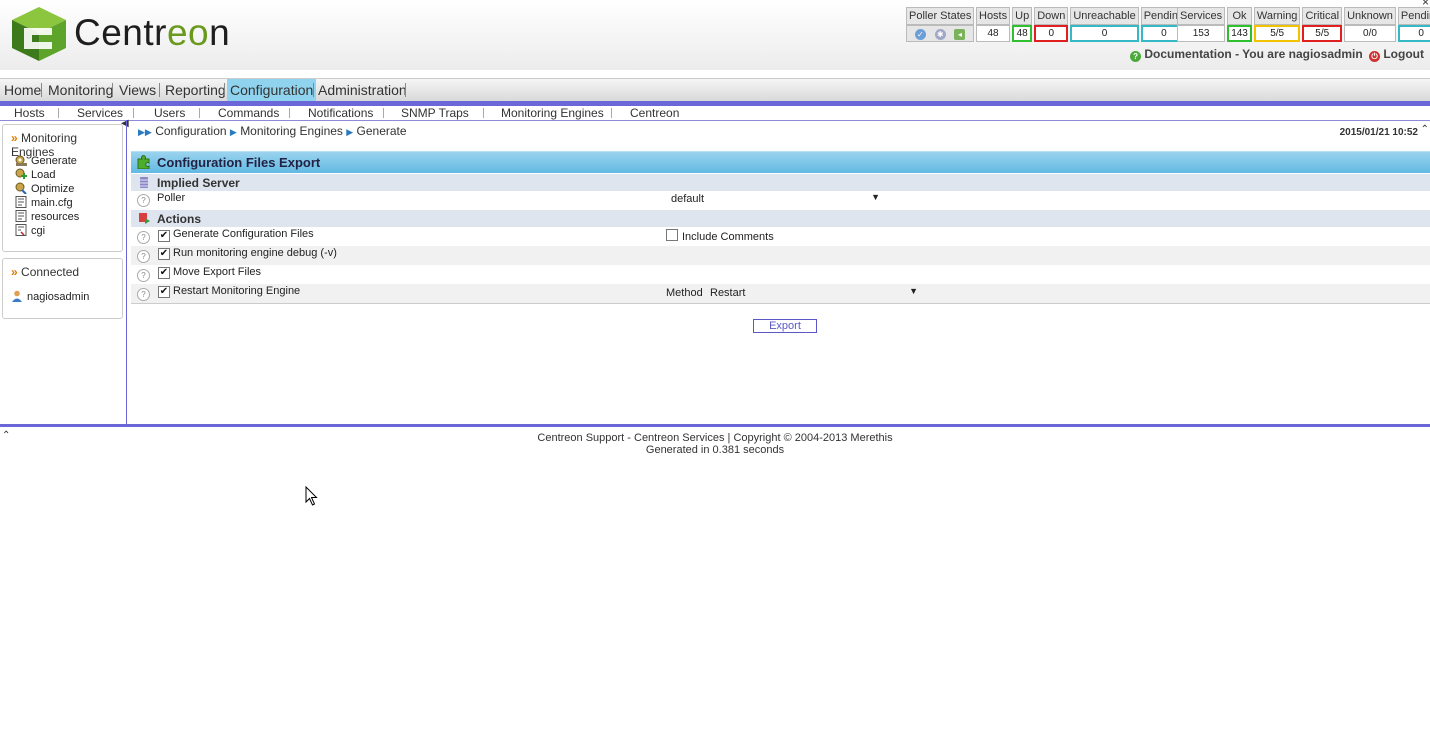  Describe the element at coordinates (291, 131) in the screenshot. I see `breadcrumb-monitoring-engines: Monitoring Engines` at that location.